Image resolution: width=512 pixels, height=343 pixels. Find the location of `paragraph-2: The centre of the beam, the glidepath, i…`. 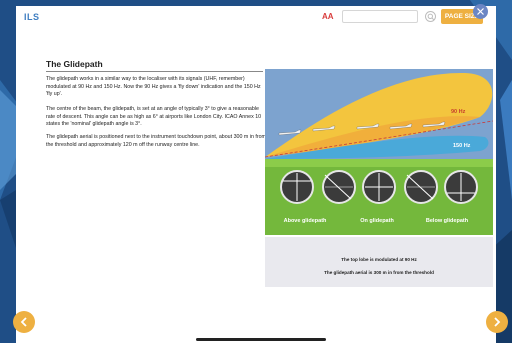

paragraph-2: The centre of the beam, the glidepath, i… is located at coordinates (154, 117).